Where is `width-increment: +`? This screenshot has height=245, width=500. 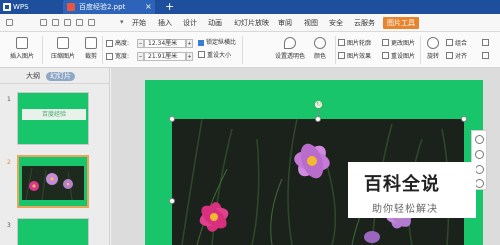
width-increment: + is located at coordinates (189, 56).